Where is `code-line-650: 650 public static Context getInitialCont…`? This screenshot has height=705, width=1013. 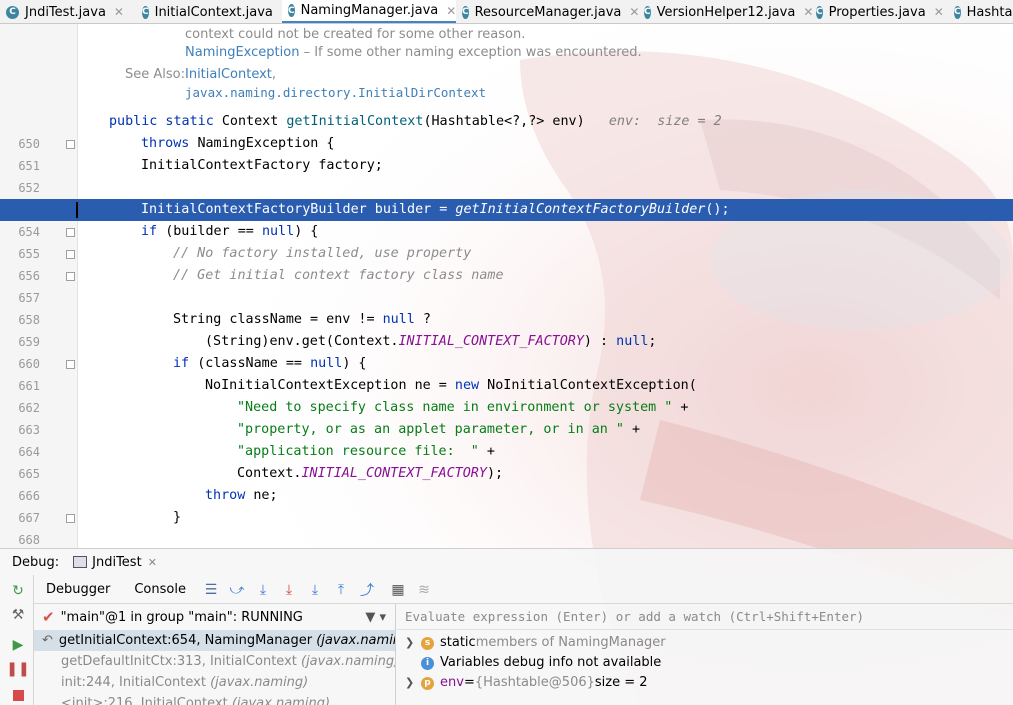 code-line-650: 650 public static Context getInitialCont… is located at coordinates (506, 131).